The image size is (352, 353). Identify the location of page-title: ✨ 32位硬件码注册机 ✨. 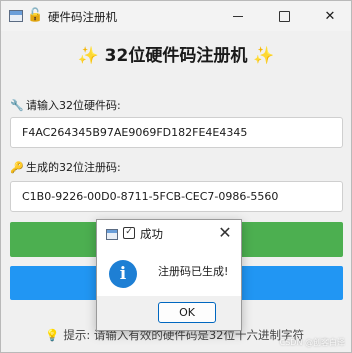
(176, 56).